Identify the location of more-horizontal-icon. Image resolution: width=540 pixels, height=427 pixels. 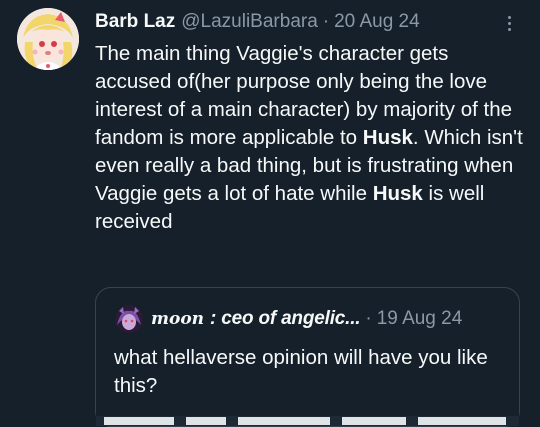
(509, 23).